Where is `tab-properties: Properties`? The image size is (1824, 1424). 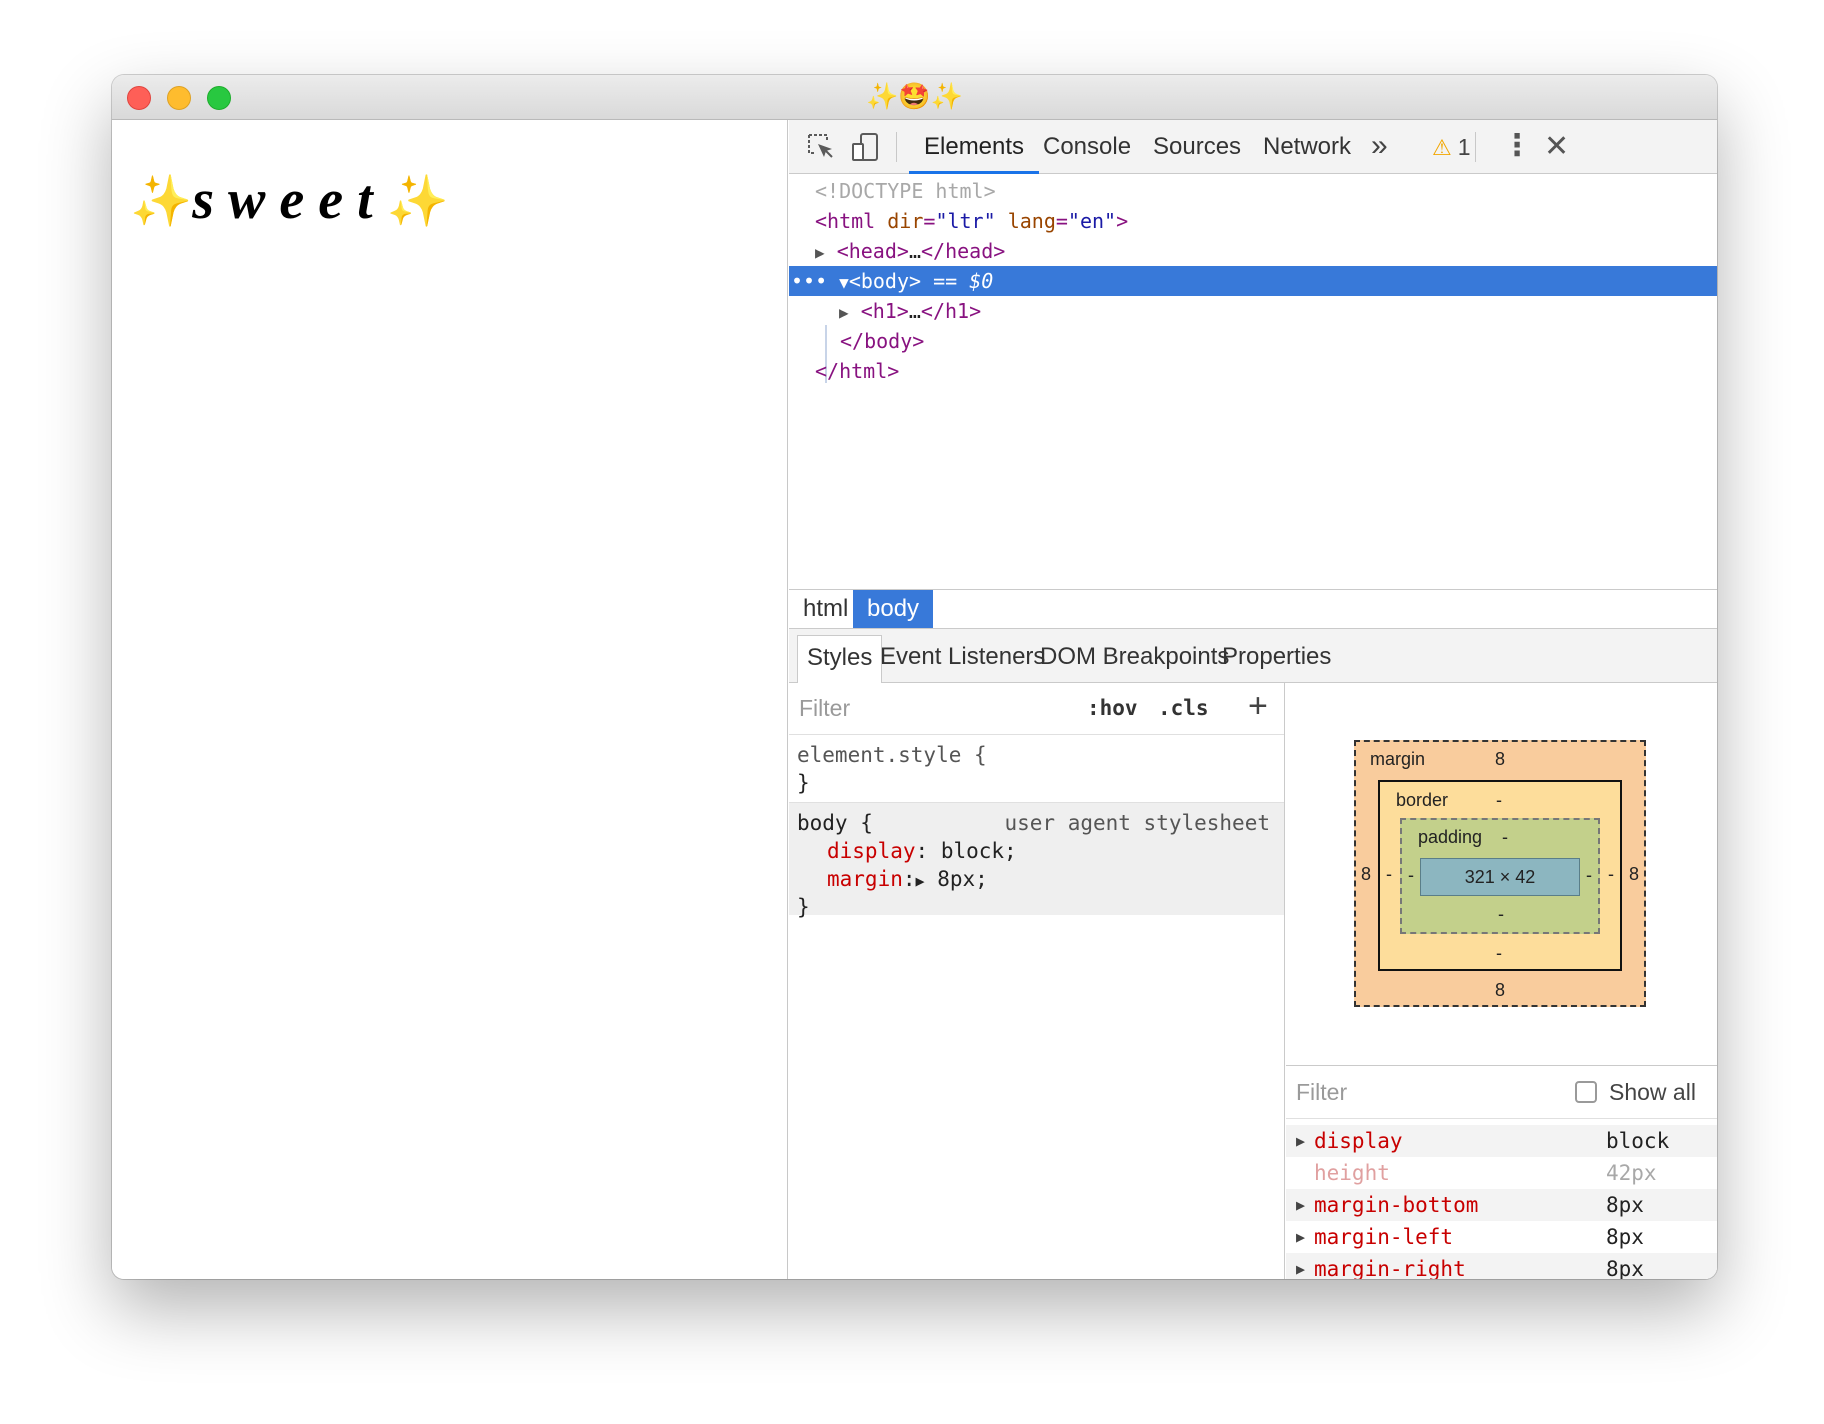 tab-properties: Properties is located at coordinates (1276, 659).